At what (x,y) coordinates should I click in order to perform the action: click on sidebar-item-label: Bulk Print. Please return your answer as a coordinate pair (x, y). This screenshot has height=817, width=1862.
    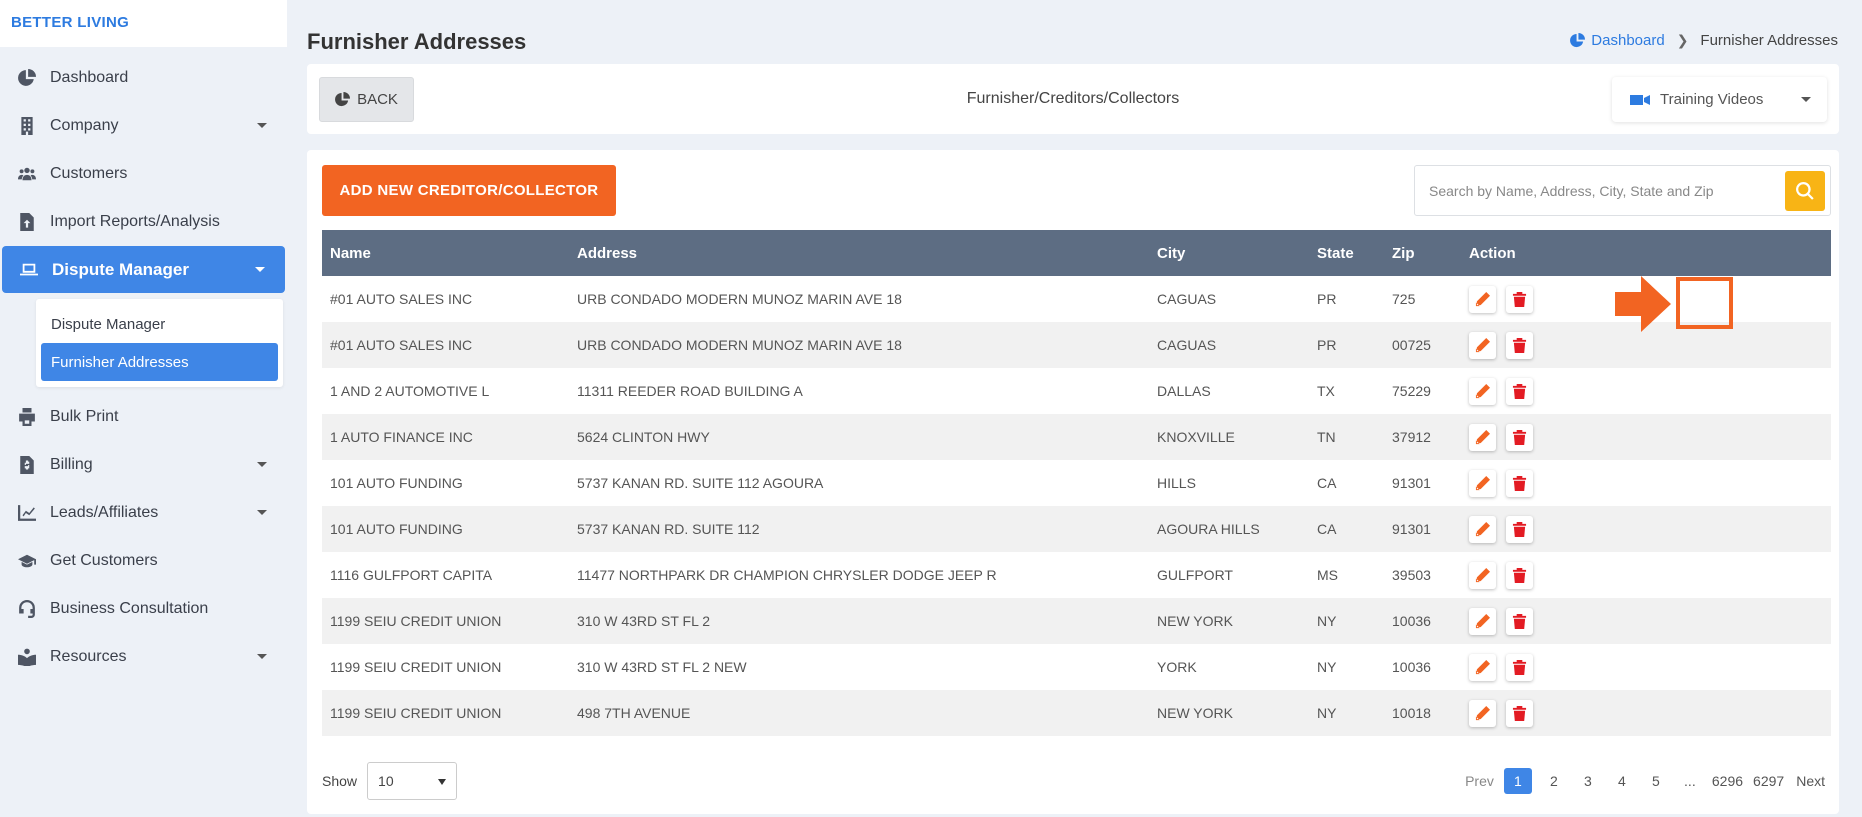
    Looking at the image, I should click on (84, 416).